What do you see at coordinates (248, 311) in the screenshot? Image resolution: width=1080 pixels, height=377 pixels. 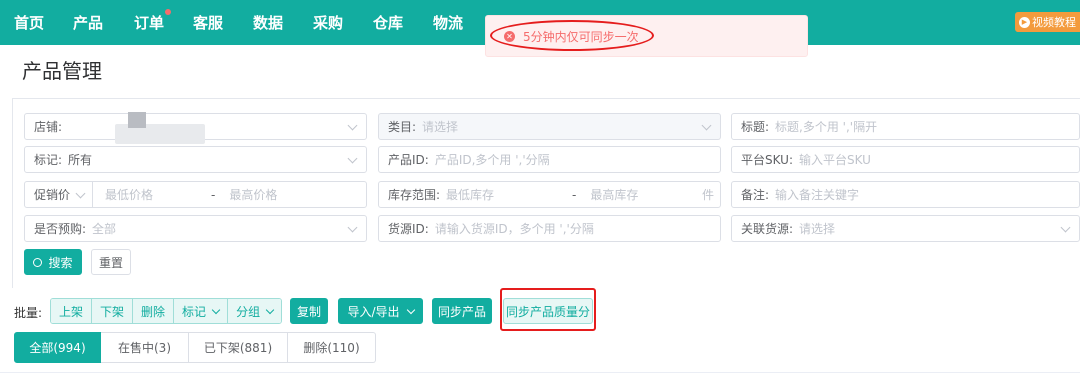 I see `batch-group-label: 分组` at bounding box center [248, 311].